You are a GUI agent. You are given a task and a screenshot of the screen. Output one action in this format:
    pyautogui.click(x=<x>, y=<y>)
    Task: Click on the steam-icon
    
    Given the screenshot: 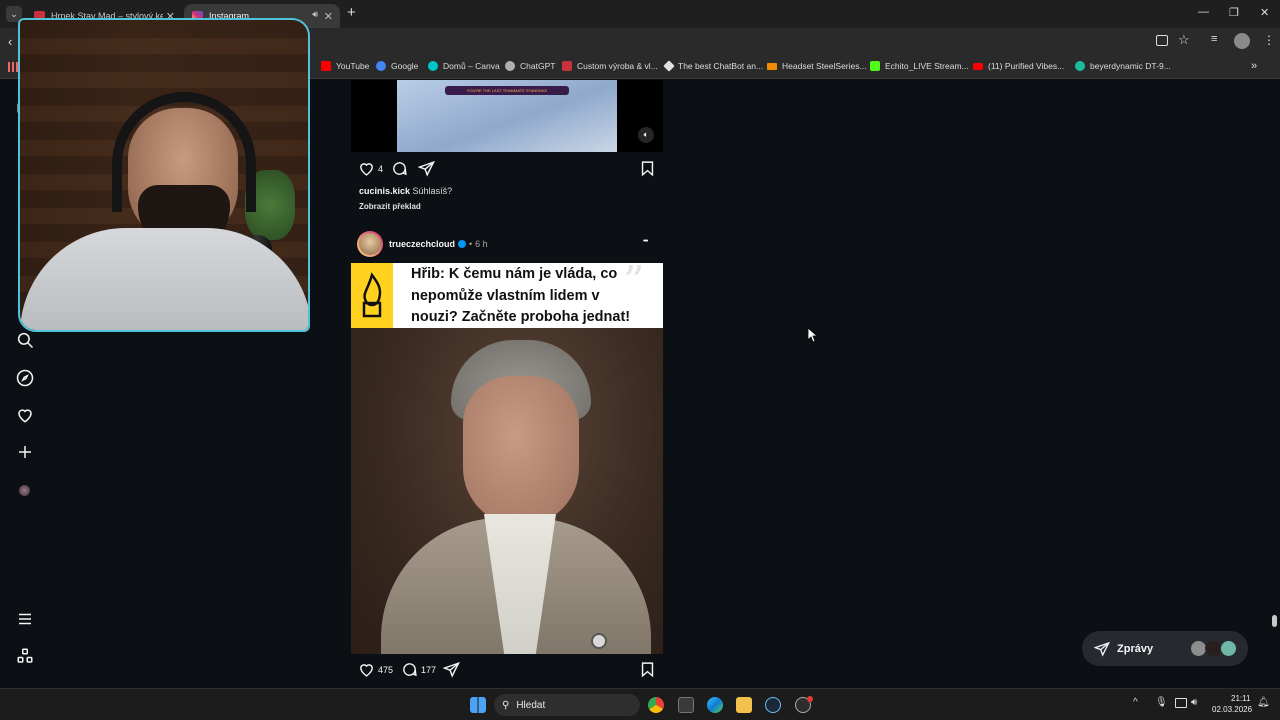 What is the action you would take?
    pyautogui.click(x=773, y=705)
    